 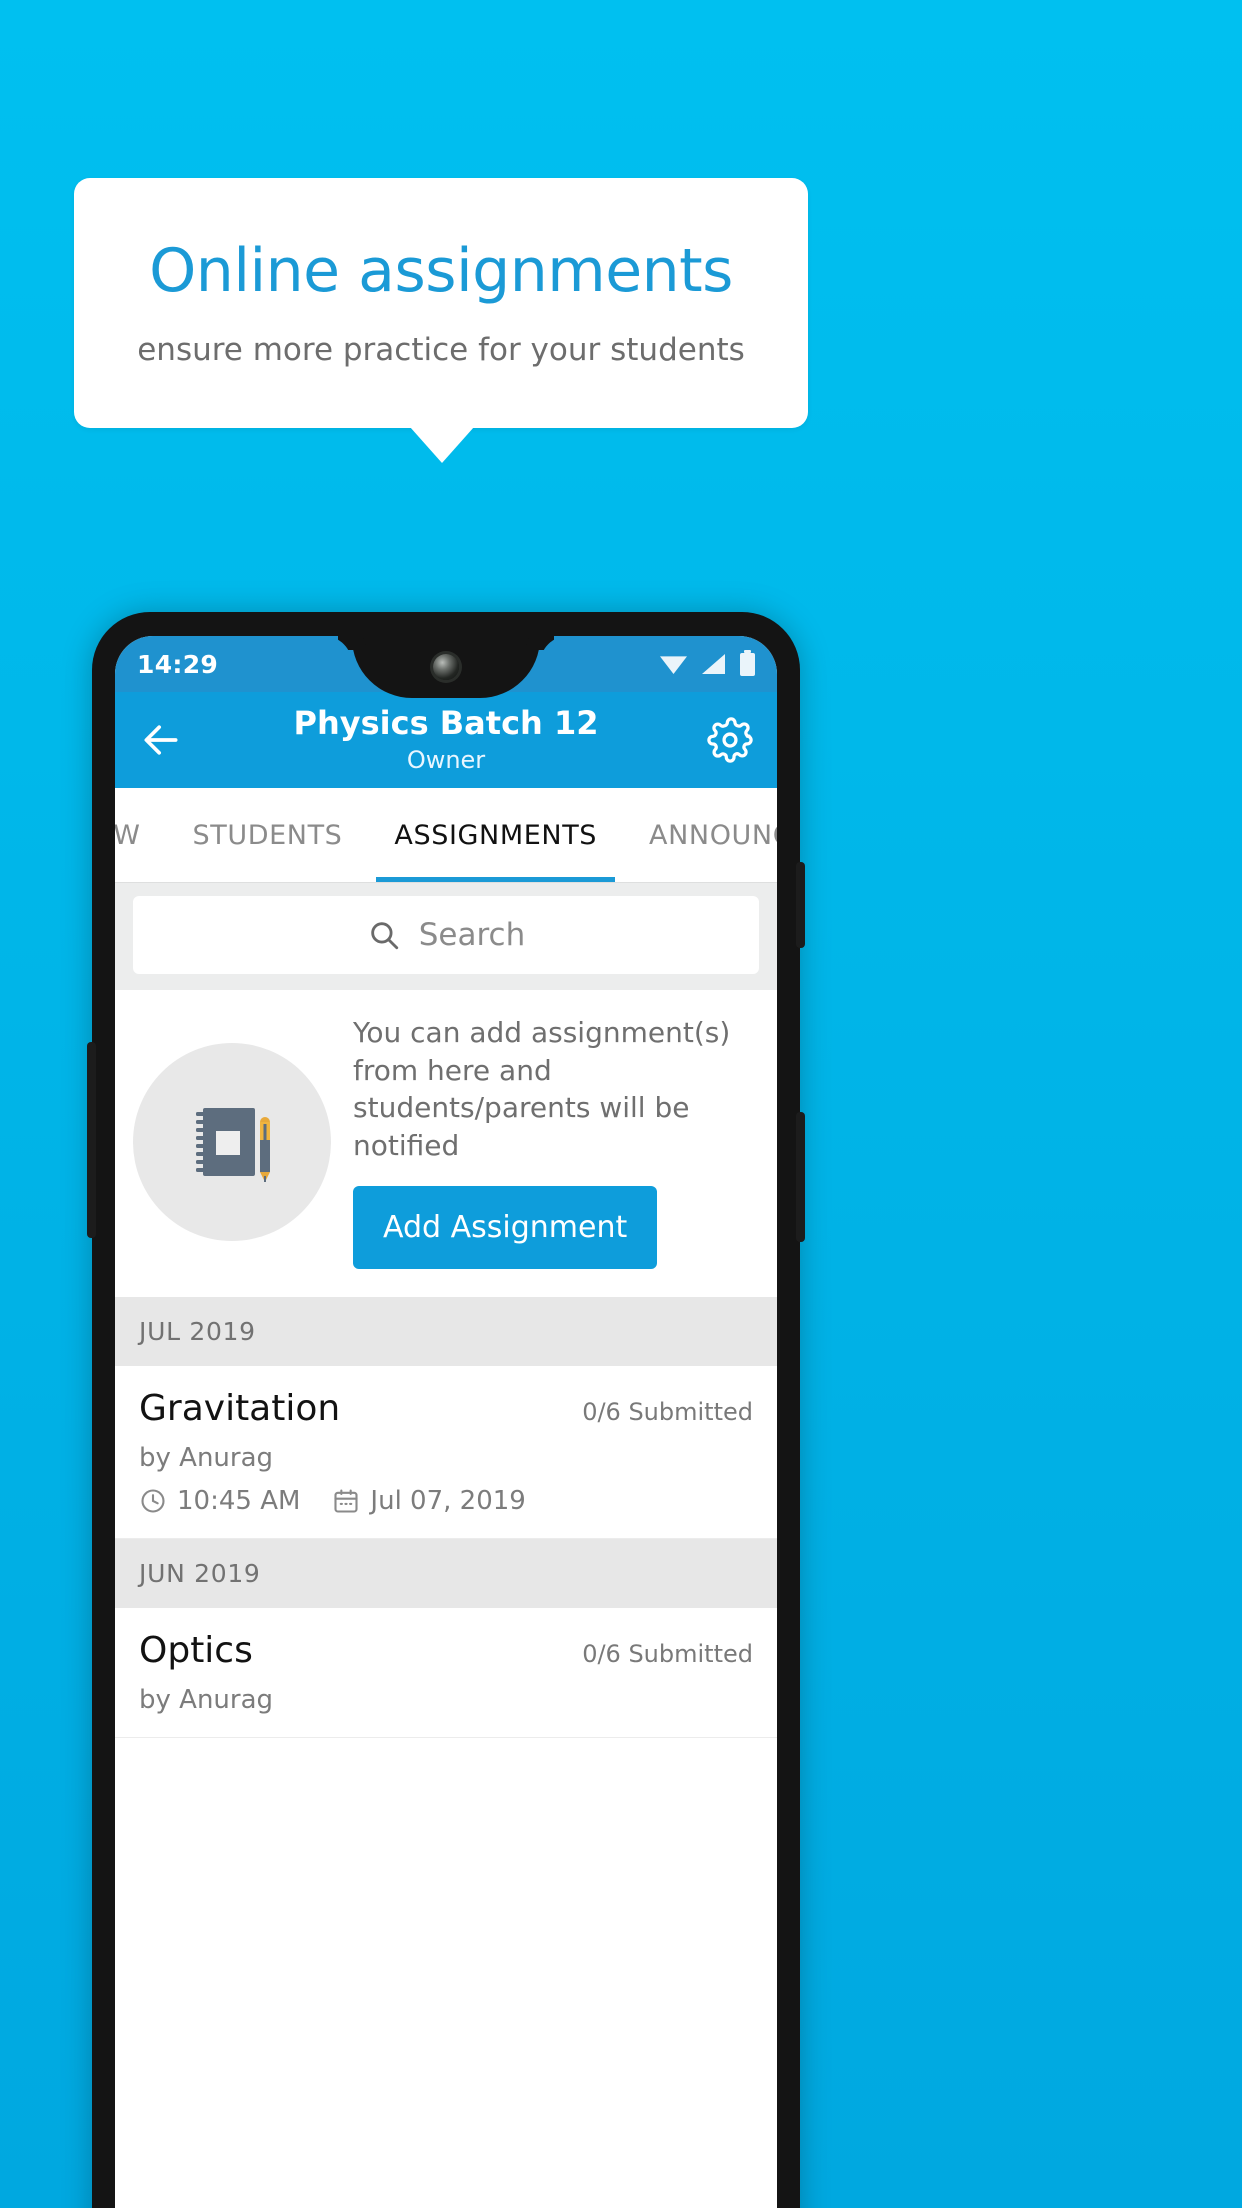 I want to click on tab-assignments: ASSIGNMENTS, so click(x=495, y=835).